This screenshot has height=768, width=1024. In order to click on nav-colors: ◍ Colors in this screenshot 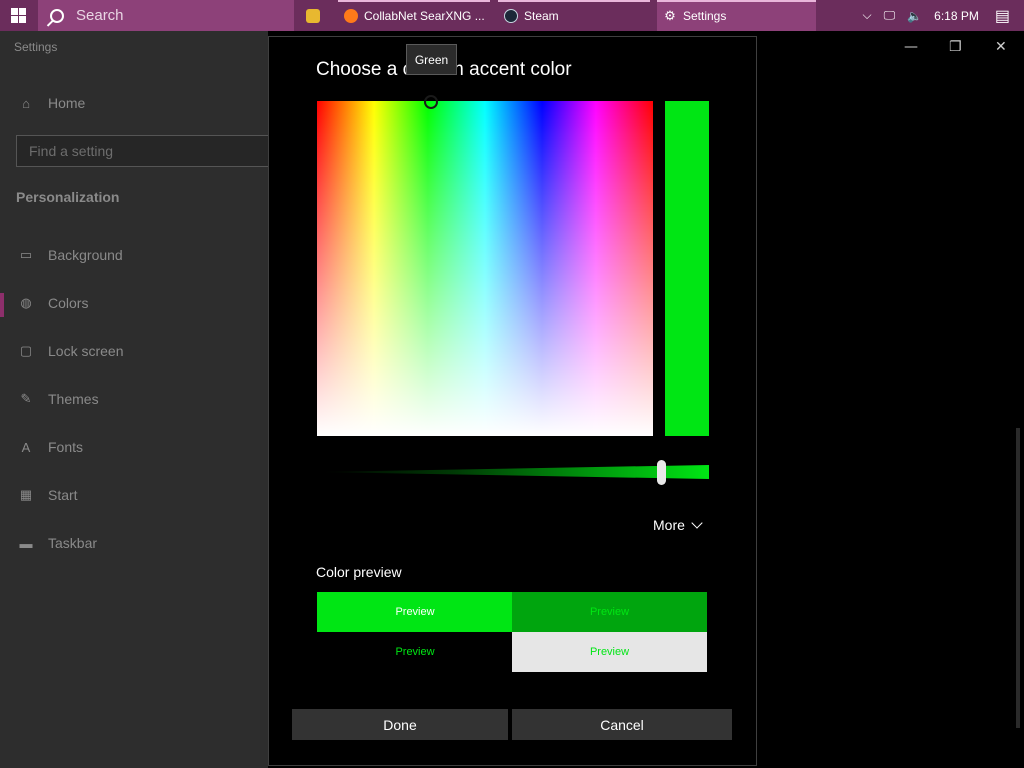, I will do `click(53, 303)`.